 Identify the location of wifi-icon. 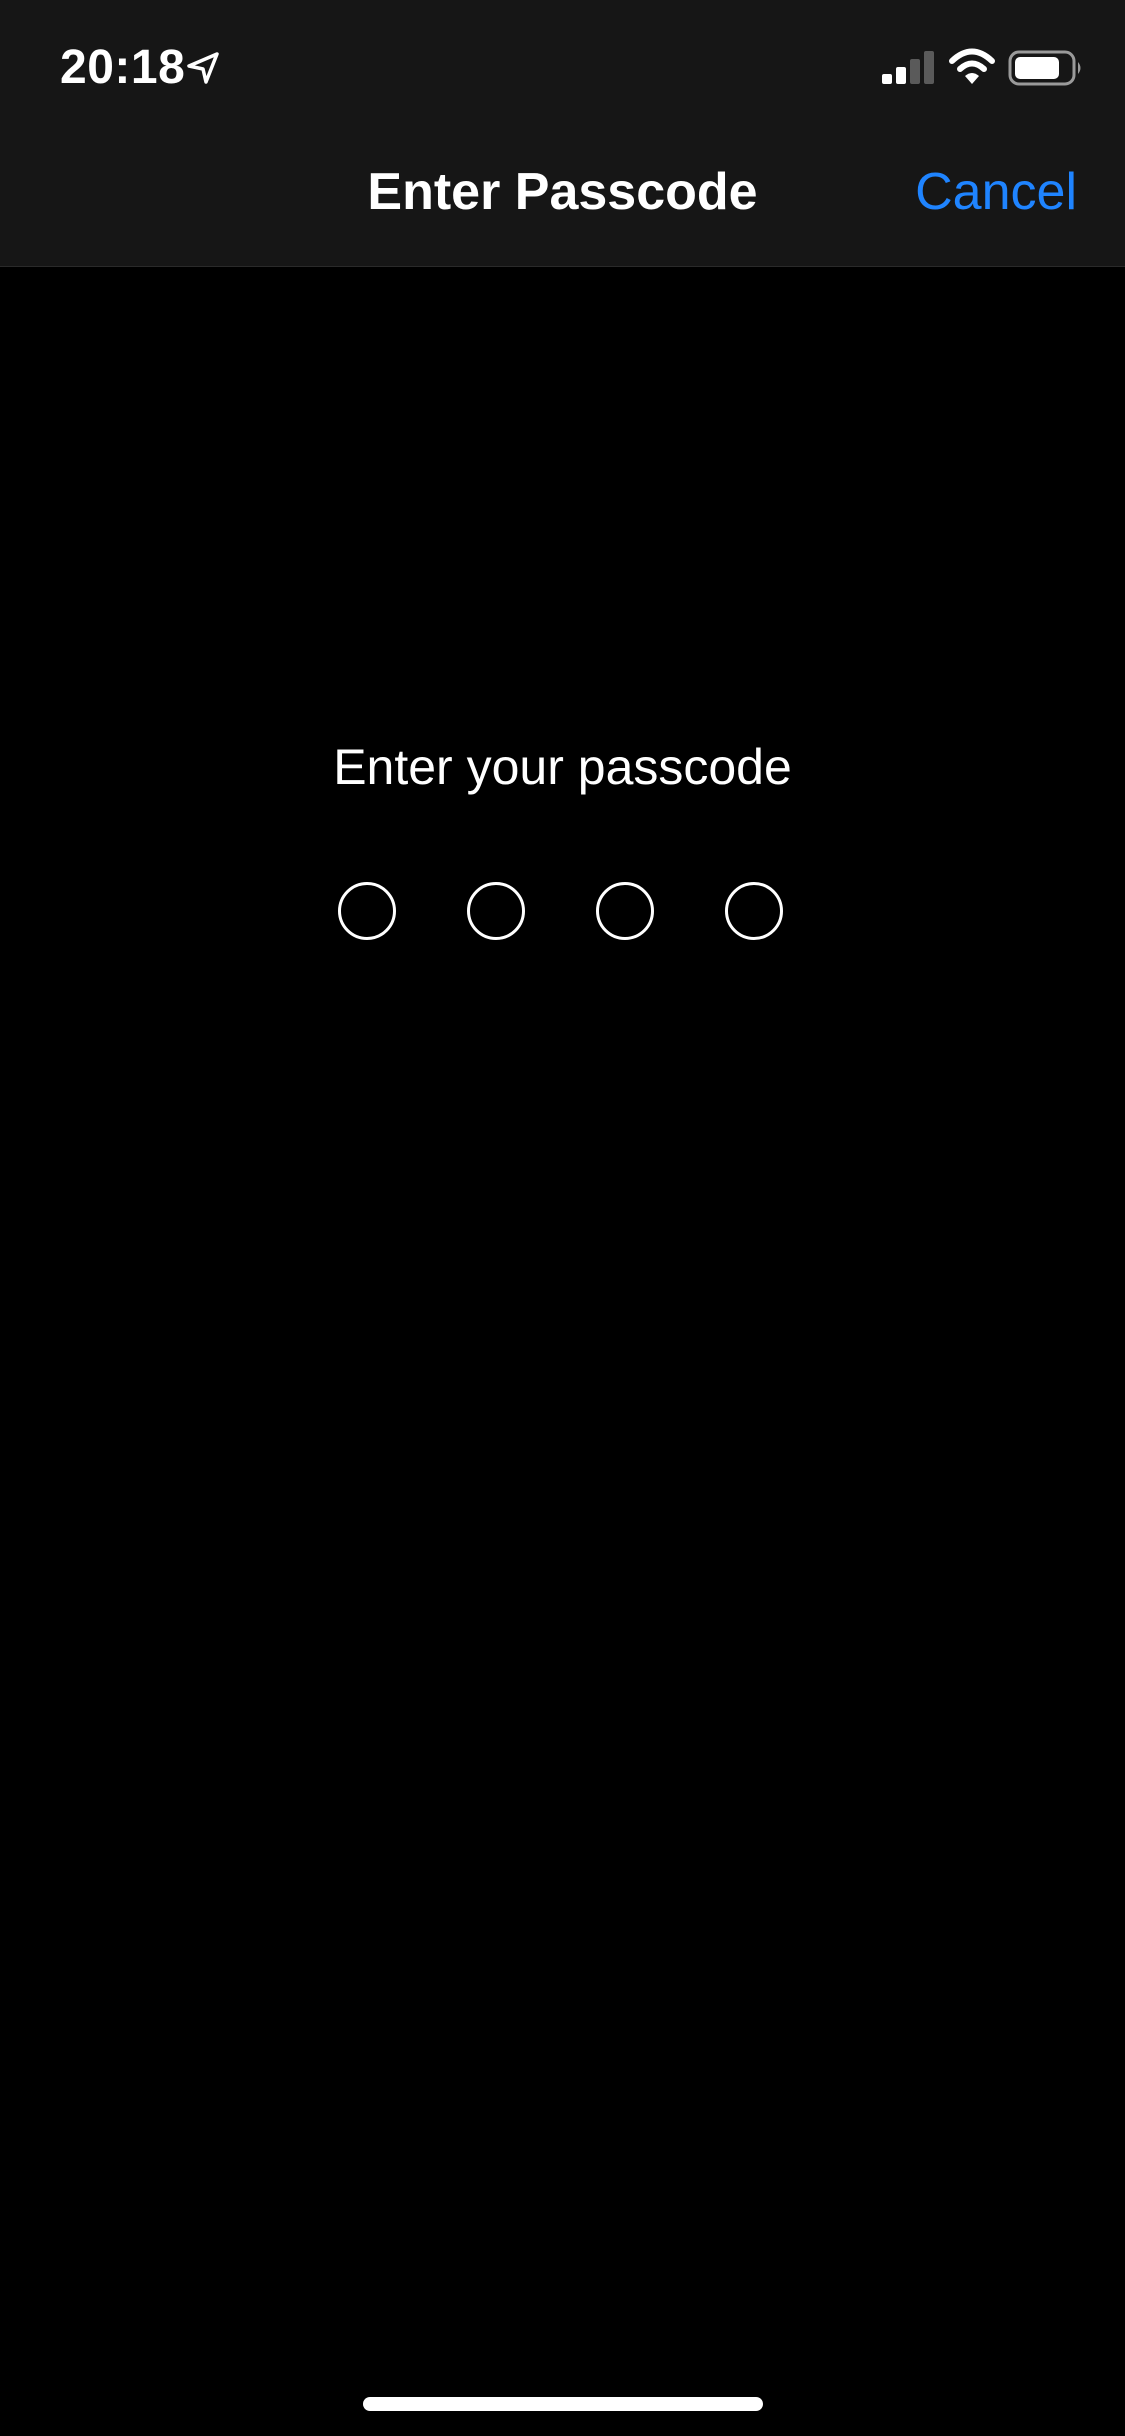
(972, 66).